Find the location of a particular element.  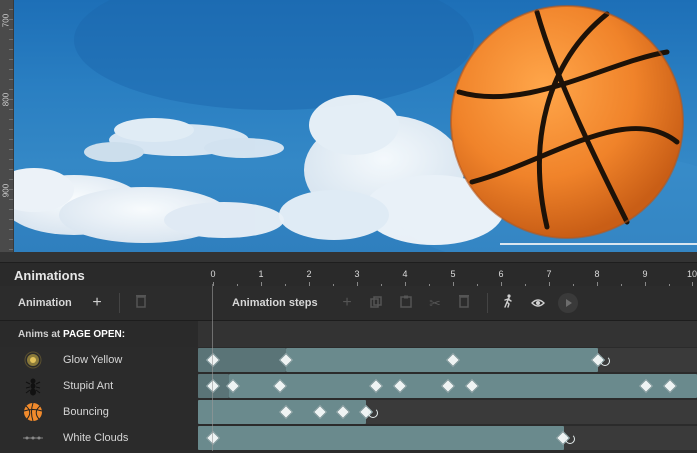

cloud-middle is located at coordinates (184, 140).